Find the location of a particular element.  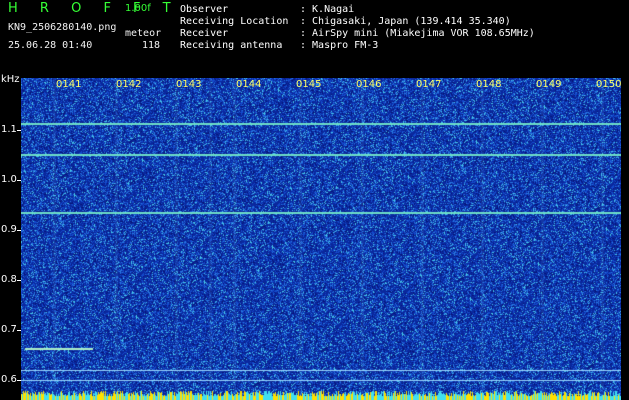

frequency-unit-label: kHz is located at coordinates (10, 79).